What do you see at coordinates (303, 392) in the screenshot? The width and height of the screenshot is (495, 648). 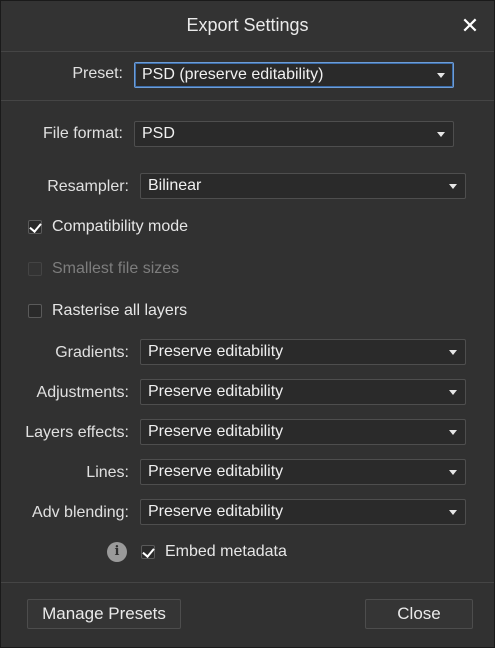 I see `adjustments-dropdown: Preserve editability` at bounding box center [303, 392].